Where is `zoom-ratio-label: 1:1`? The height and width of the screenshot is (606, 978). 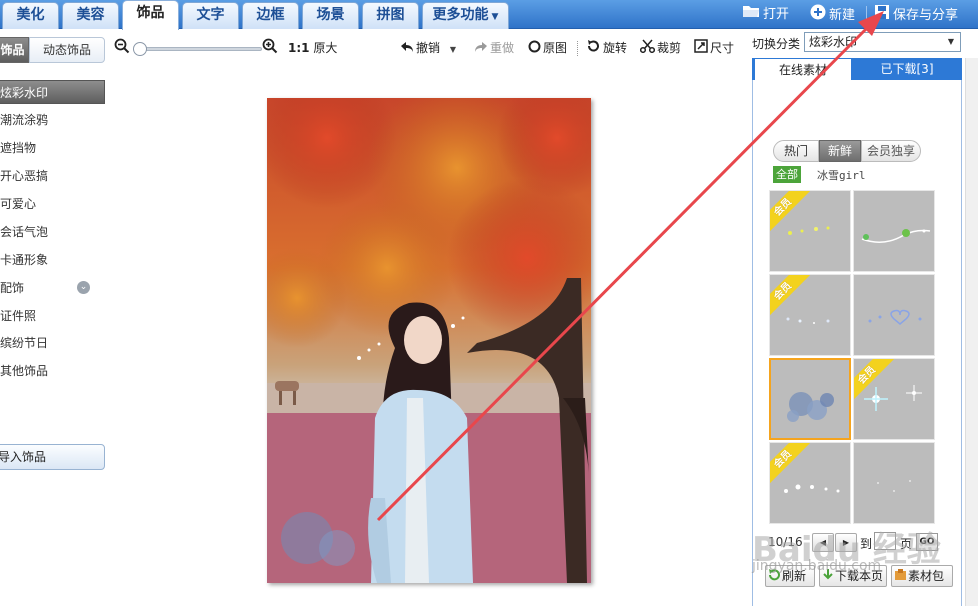 zoom-ratio-label: 1:1 is located at coordinates (299, 48).